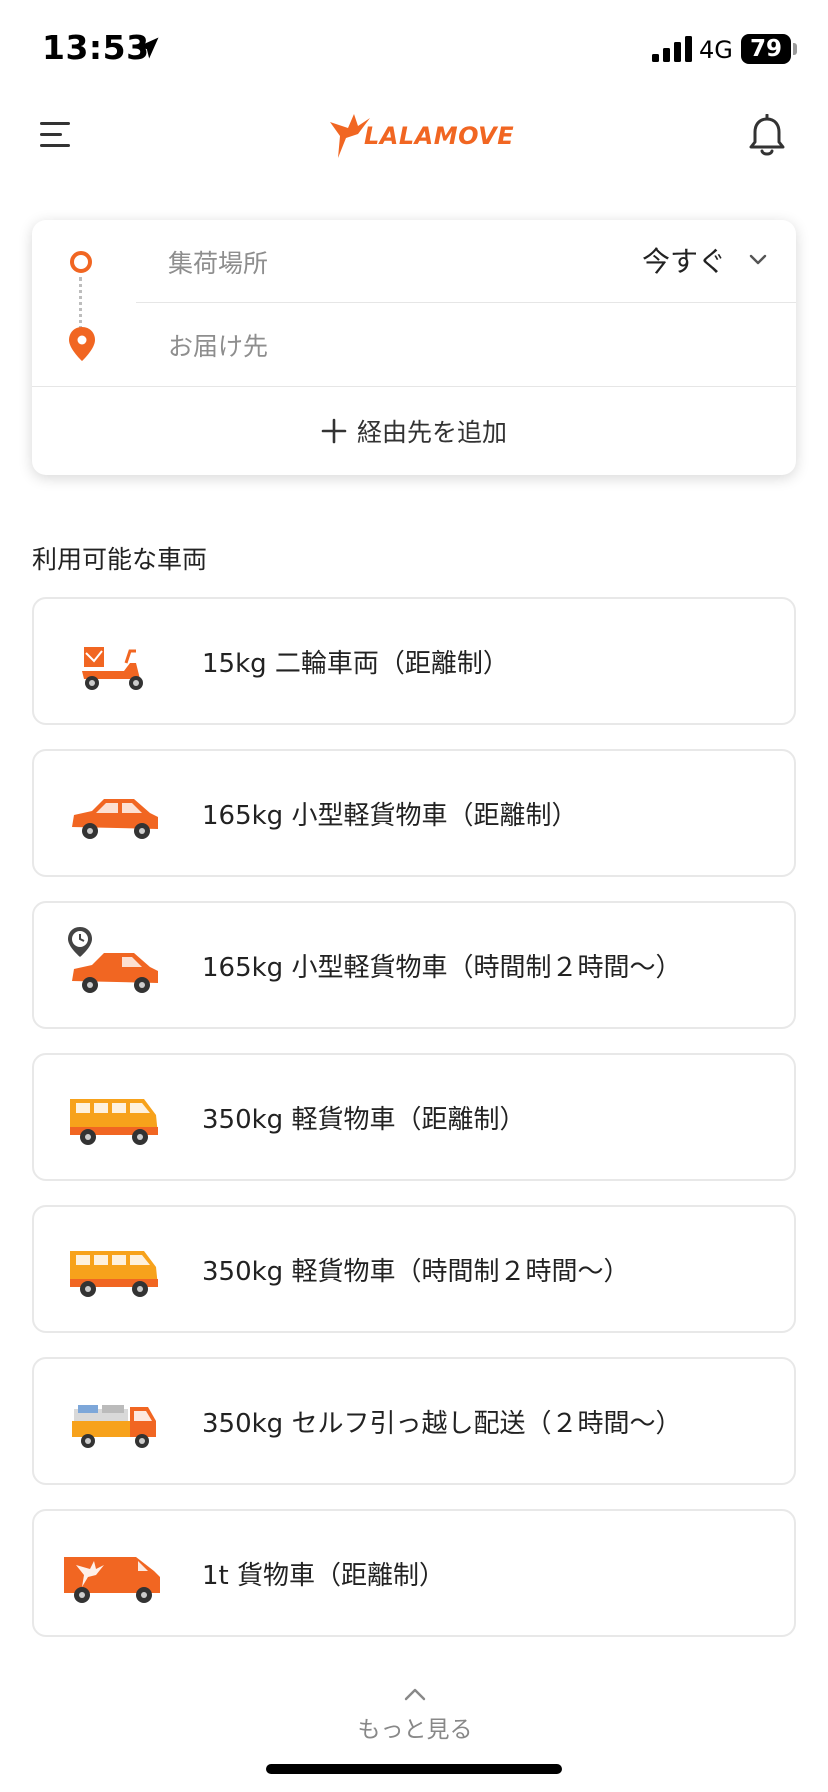 This screenshot has width=828, height=1792. What do you see at coordinates (115, 819) in the screenshot?
I see `compact-car-icon` at bounding box center [115, 819].